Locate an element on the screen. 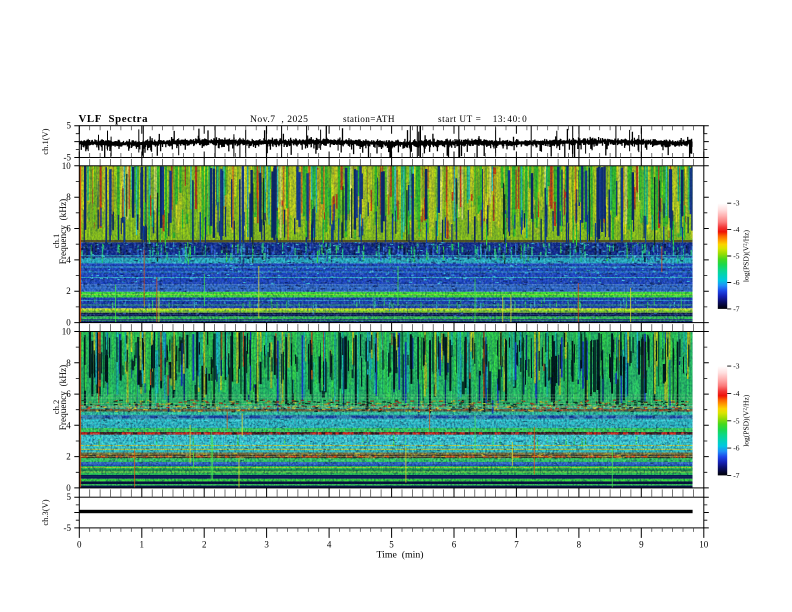 The width and height of the screenshot is (792, 612). svg-text: VLF Spectra is located at coordinates (114, 119).